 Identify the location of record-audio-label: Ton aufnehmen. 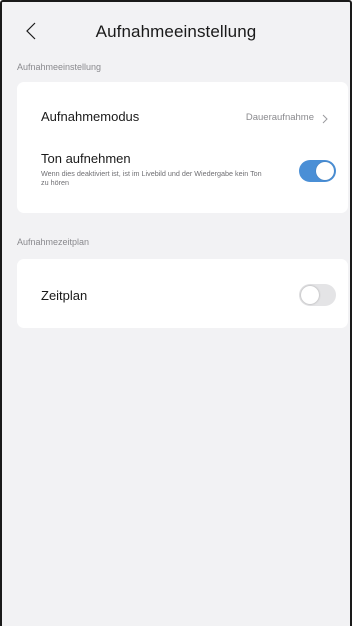
(86, 158).